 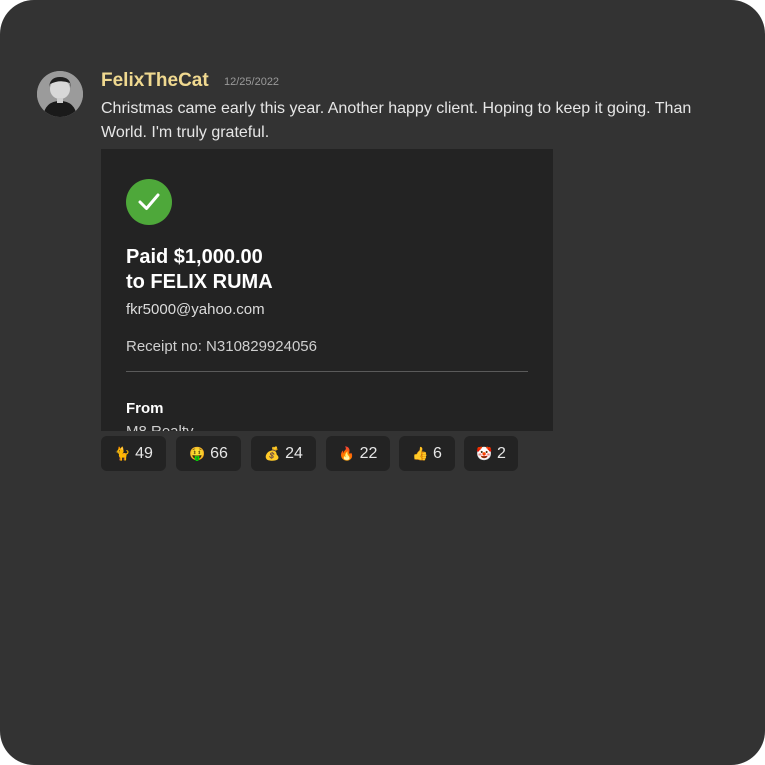 What do you see at coordinates (219, 453) in the screenshot?
I see `reaction-count: 66` at bounding box center [219, 453].